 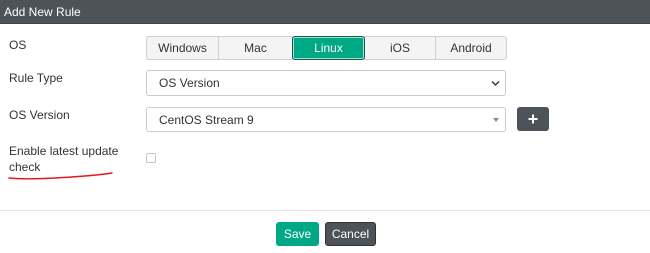 I want to click on dialog-header: Add New Rule, so click(x=325, y=12).